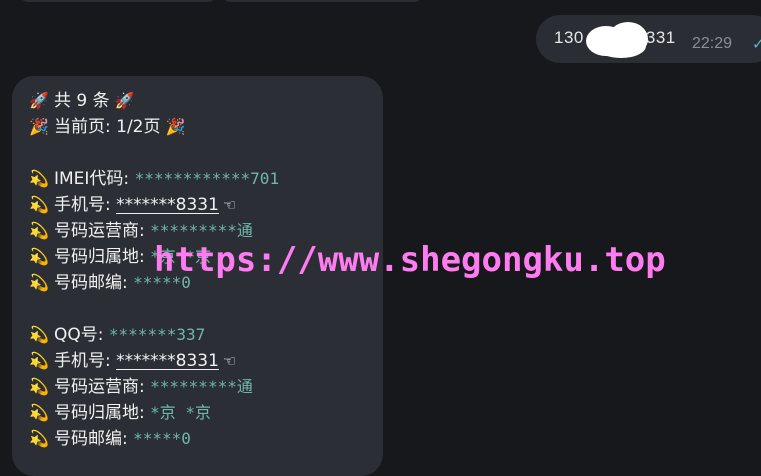 This screenshot has width=761, height=476. Describe the element at coordinates (153, 127) in the screenshot. I see `result-page-line: 🎉 当前页: 1/2页 🎉` at that location.